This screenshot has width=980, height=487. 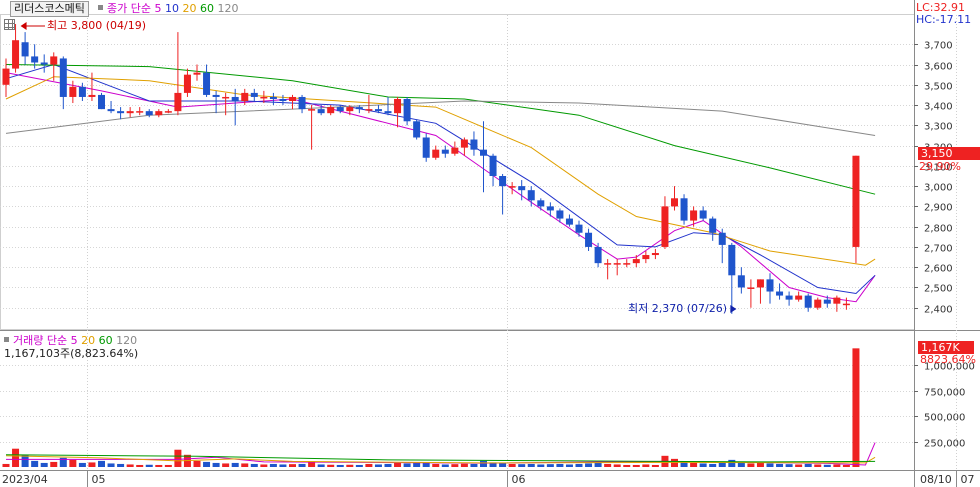 I want to click on volume-readout: 1,167,103주(8,823.64%), so click(x=71, y=353).